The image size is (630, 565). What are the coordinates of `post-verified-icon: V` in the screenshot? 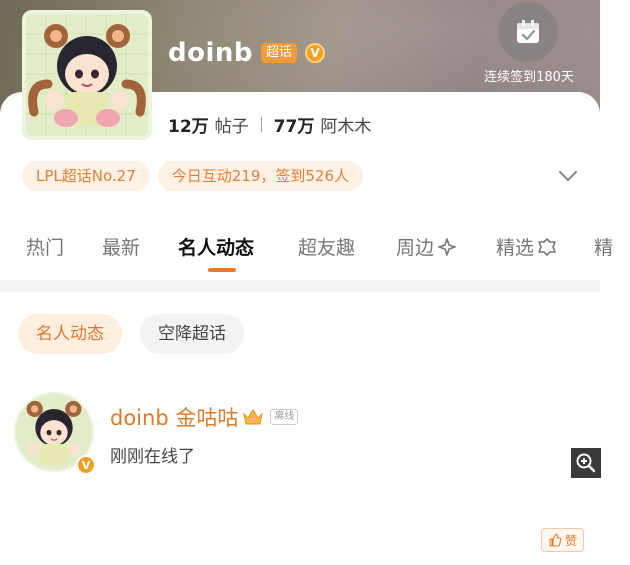 It's located at (86, 465).